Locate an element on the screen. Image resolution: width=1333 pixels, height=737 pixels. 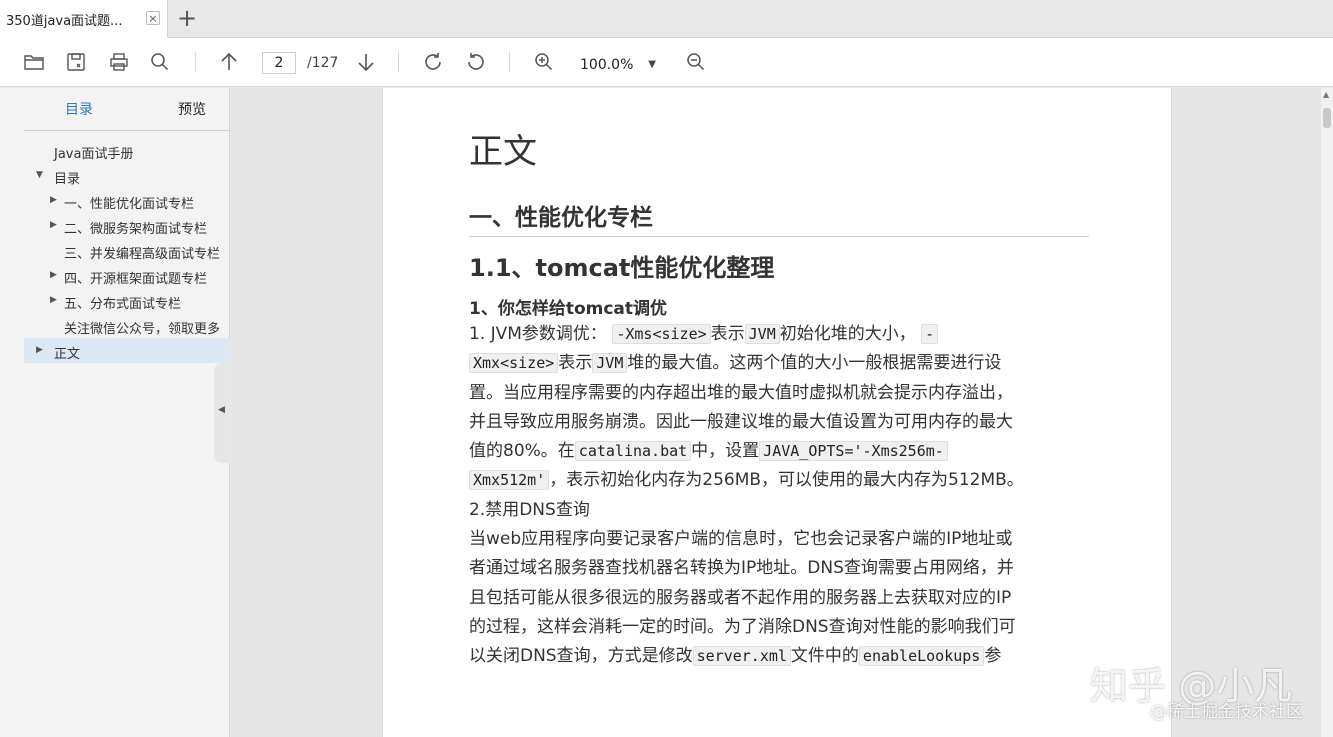
text-line: 当web应用程序向要记录客户端的信息时，它也会记录客户端的IP地址或 is located at coordinates (741, 539).